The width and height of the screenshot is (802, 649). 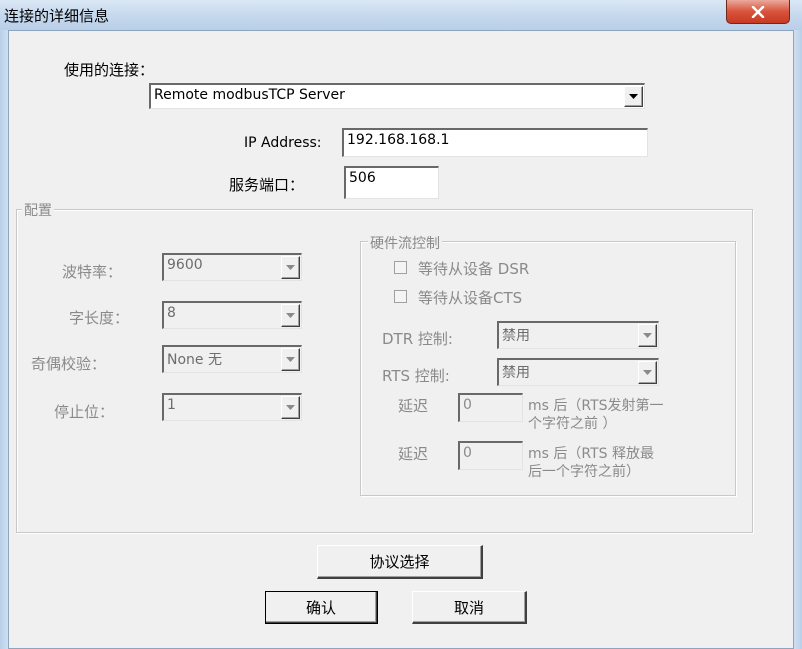 I want to click on protocol-select-button: 协议选择, so click(x=400, y=562).